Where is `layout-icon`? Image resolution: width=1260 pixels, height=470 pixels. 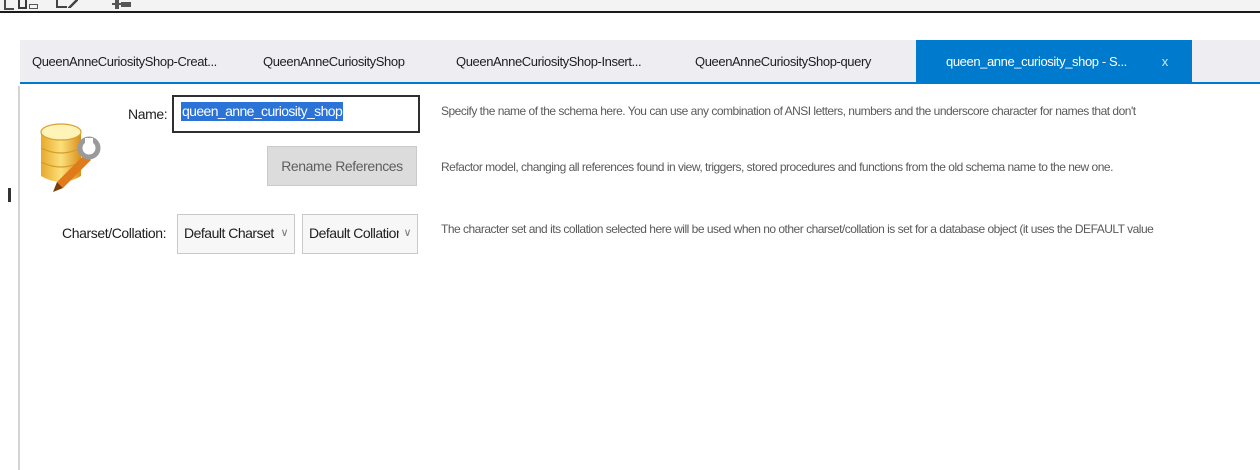
layout-icon is located at coordinates (9, 5).